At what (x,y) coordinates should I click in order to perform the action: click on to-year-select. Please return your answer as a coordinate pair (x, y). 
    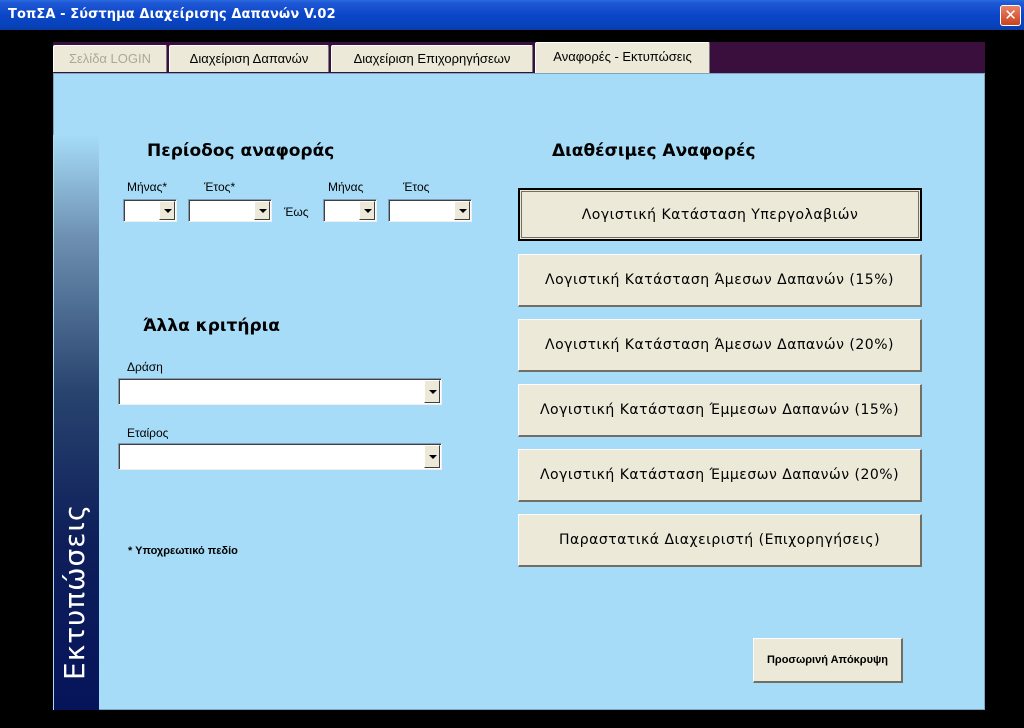
    Looking at the image, I should click on (430, 210).